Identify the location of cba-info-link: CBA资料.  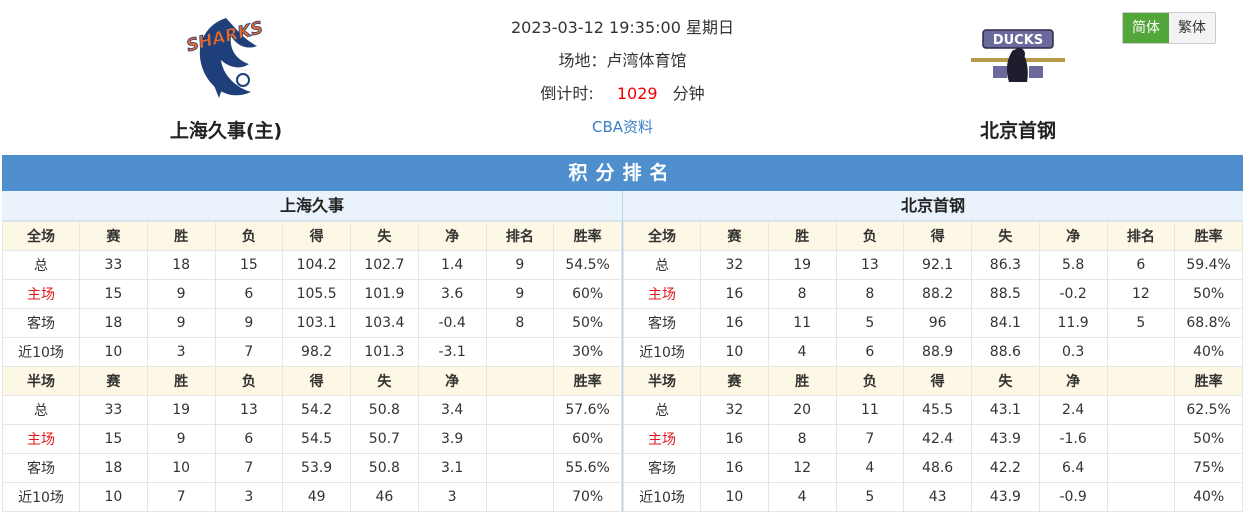
(622, 127).